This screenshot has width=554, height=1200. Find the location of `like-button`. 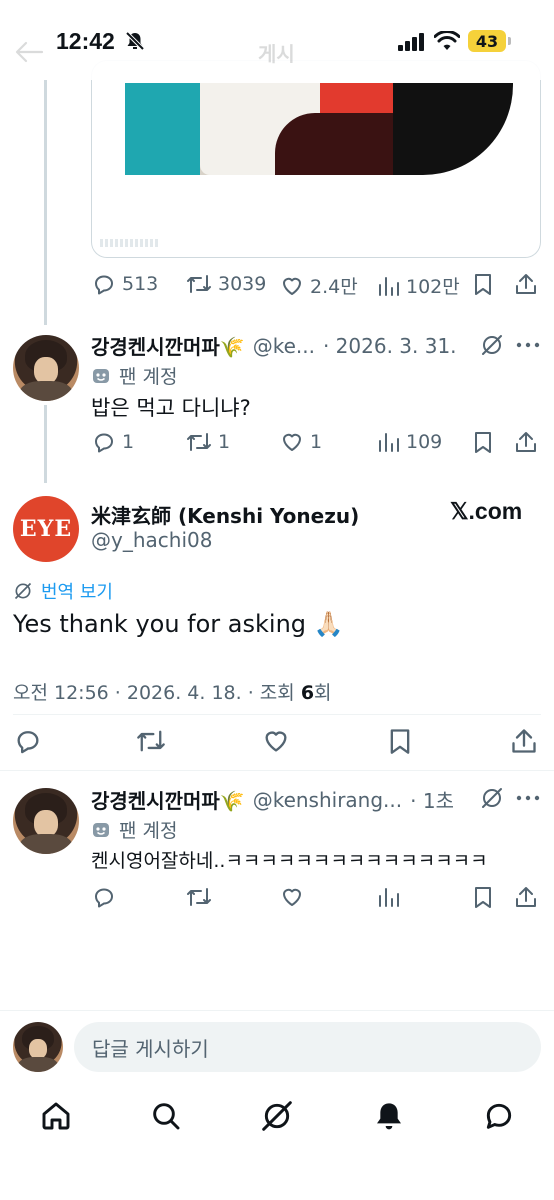

like-button is located at coordinates (276, 741).